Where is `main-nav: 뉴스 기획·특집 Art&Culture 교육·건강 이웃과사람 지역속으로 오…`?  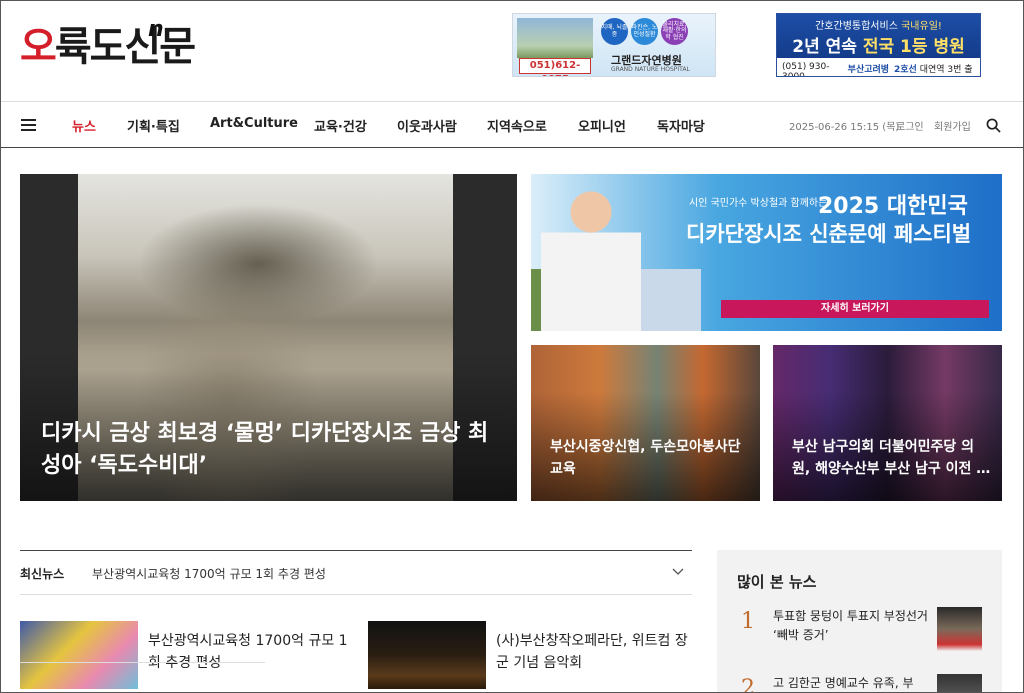
main-nav: 뉴스 기획·특집 Art&Culture 교육·건강 이웃과사람 지역속으로 오… is located at coordinates (512, 124).